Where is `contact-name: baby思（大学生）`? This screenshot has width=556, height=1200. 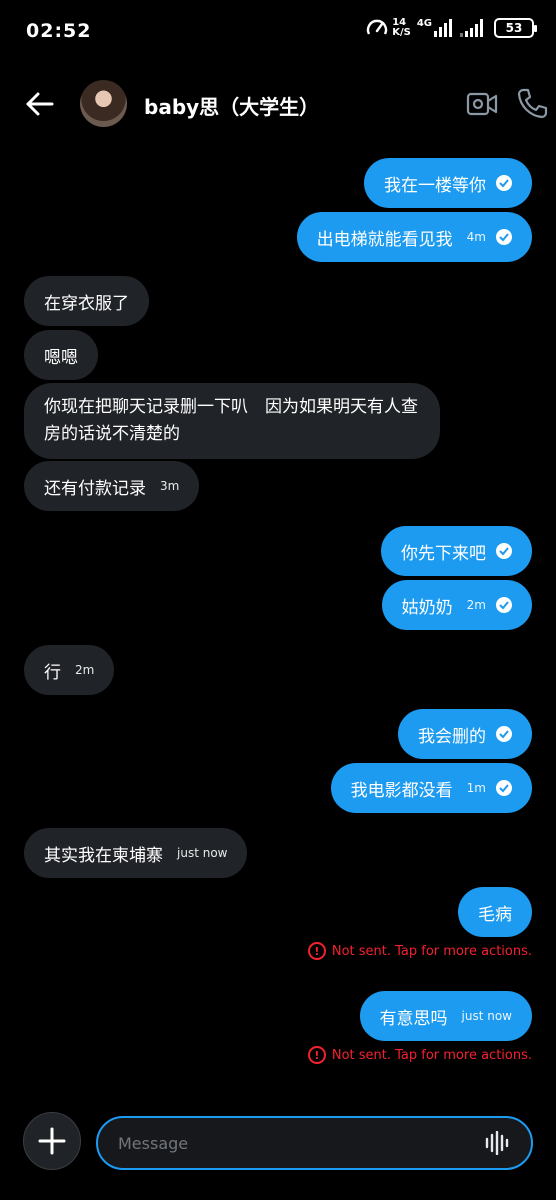 contact-name: baby思（大学生） is located at coordinates (231, 105).